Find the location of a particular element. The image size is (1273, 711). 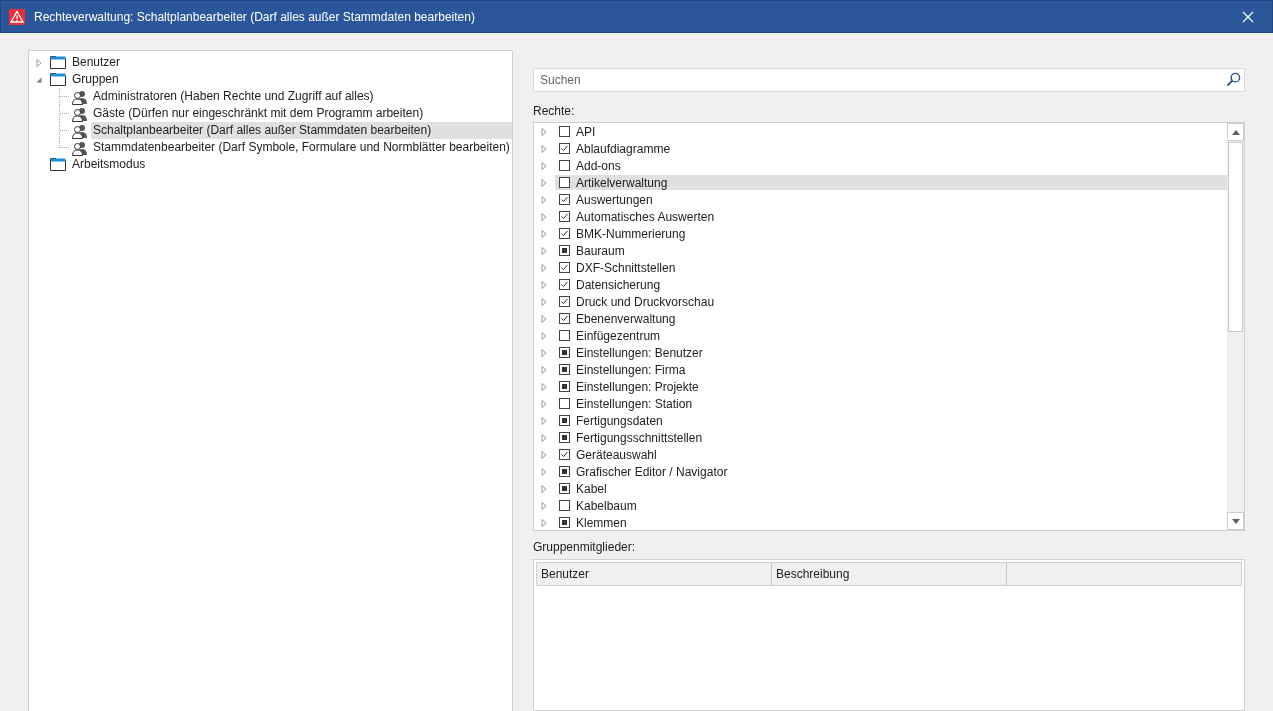

scroll-down-arrow-icon is located at coordinates (1235, 521).